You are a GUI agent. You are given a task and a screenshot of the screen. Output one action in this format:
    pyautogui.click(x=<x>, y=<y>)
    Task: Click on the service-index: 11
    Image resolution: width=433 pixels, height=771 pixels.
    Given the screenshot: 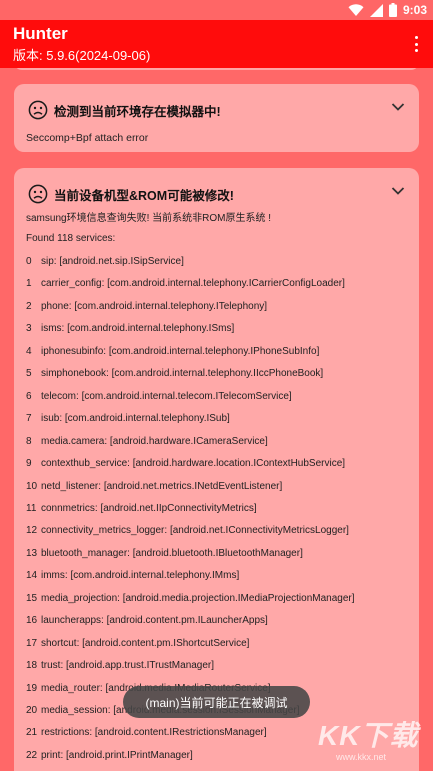 What is the action you would take?
    pyautogui.click(x=31, y=508)
    